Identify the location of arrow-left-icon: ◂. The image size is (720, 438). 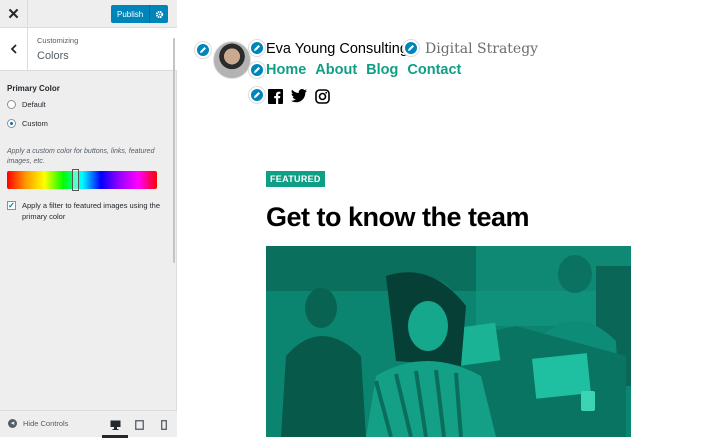
(12, 423).